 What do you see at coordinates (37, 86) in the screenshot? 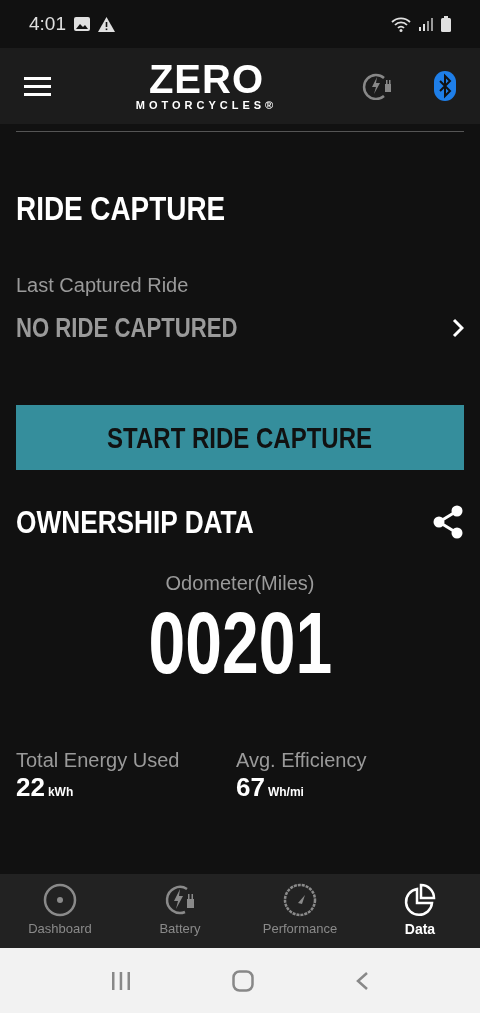
I see `menu-icon` at bounding box center [37, 86].